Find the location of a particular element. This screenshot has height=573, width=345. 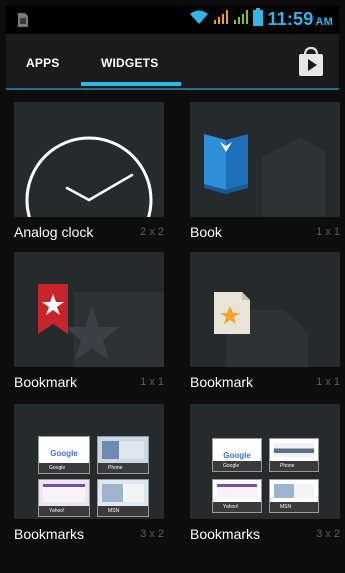

widget-analog-clock: Analog clock 2 x 2 is located at coordinates (89, 174).